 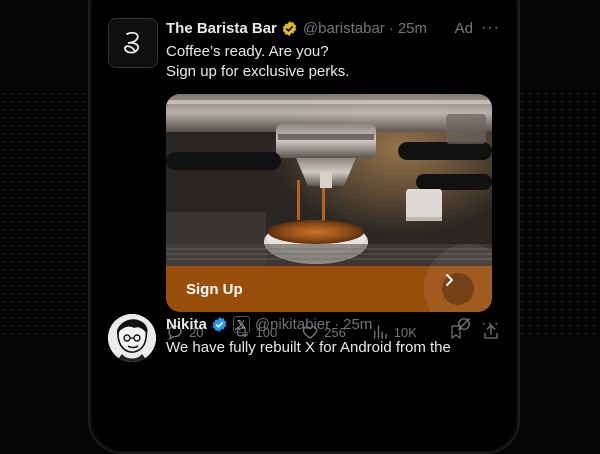 I want to click on ad-label: Ad, so click(x=464, y=28).